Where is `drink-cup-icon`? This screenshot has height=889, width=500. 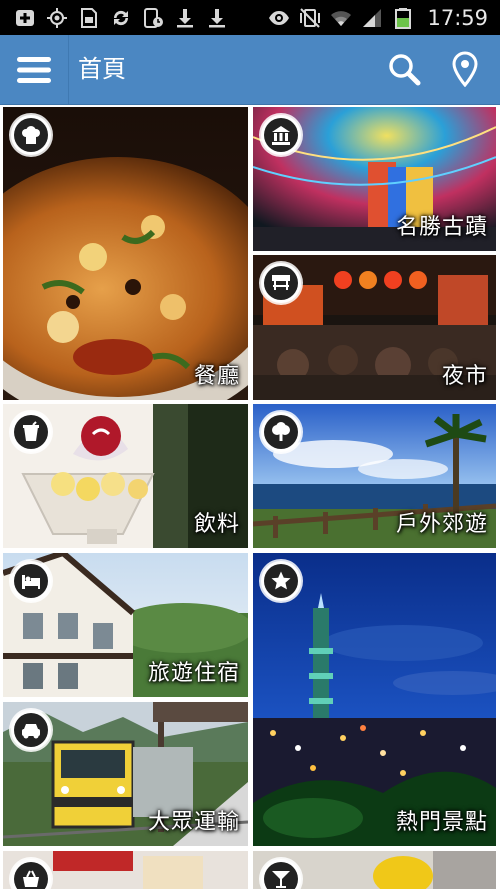 drink-cup-icon is located at coordinates (31, 431).